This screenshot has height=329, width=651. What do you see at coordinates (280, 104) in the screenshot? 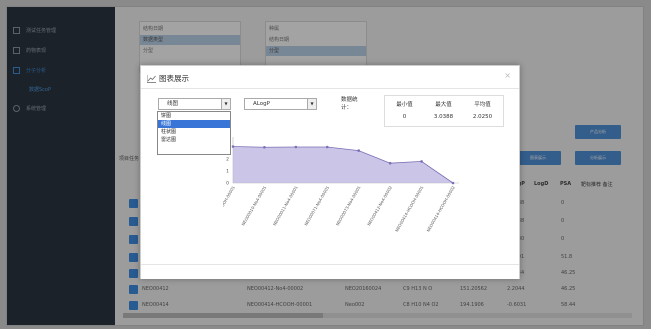
I see `property-select: ALogP ▼` at bounding box center [280, 104].